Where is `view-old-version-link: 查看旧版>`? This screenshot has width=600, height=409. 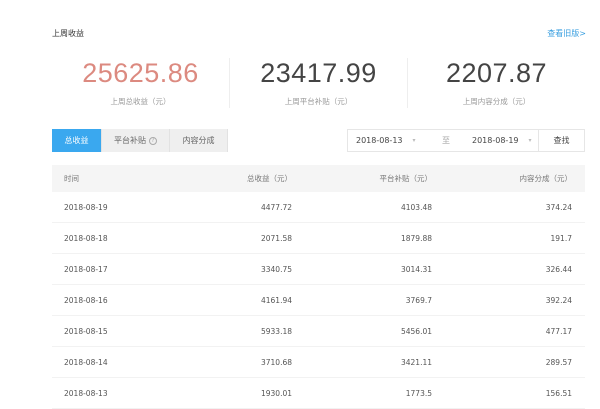 view-old-version-link: 查看旧版> is located at coordinates (566, 33).